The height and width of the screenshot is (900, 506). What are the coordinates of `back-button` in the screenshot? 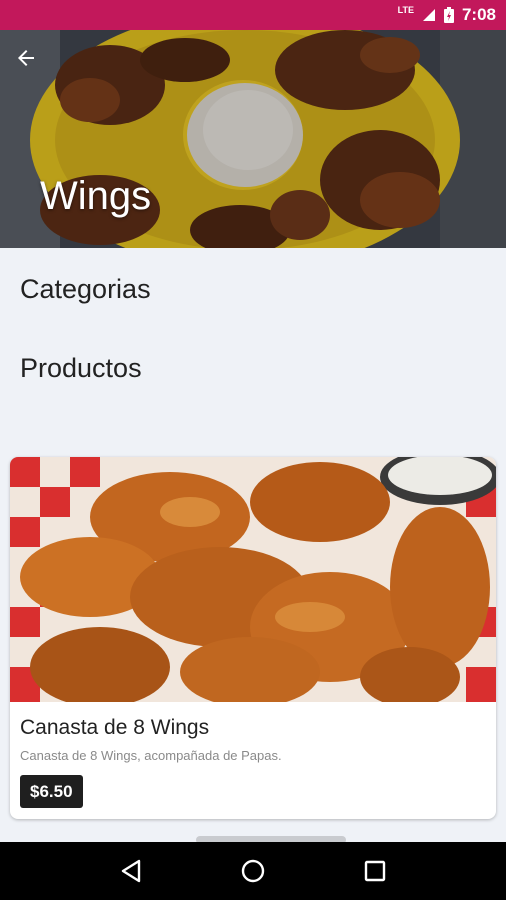 It's located at (34, 64).